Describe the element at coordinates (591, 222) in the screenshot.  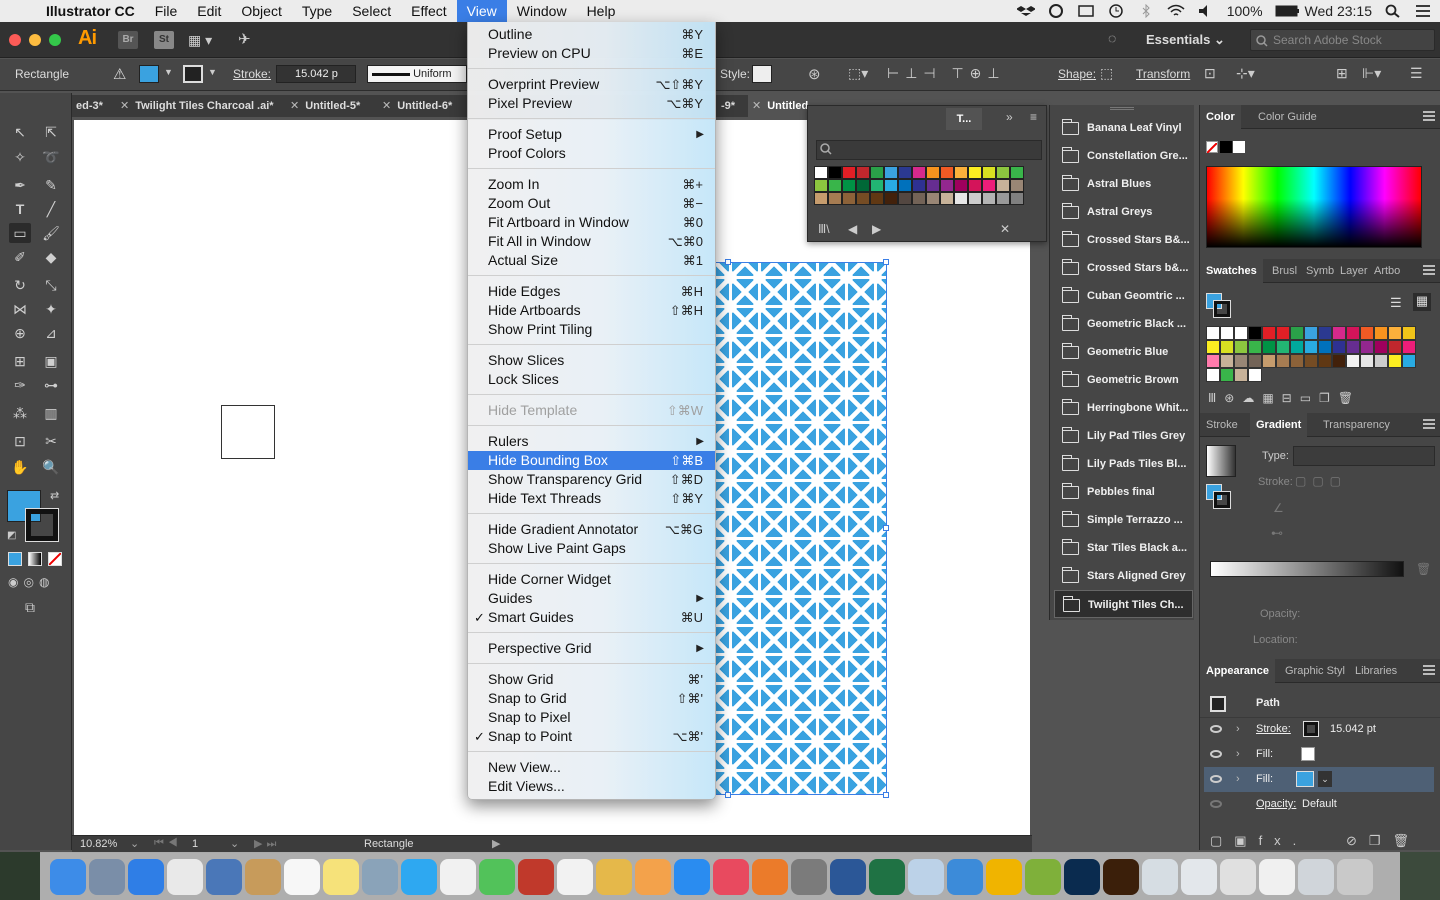
I see `menu-item-fit-artboard-in-window: Fit Artboard in Window ⌘0` at that location.